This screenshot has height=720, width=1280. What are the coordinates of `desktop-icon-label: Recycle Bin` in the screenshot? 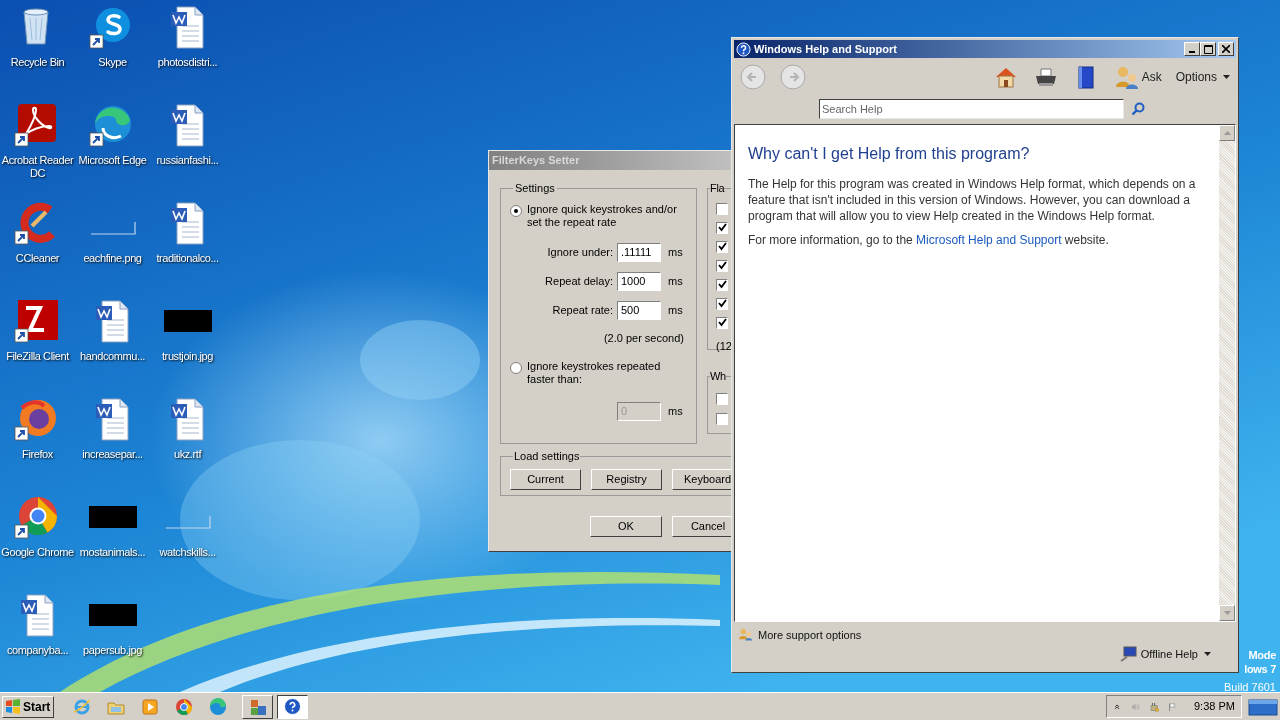 It's located at (37, 62).